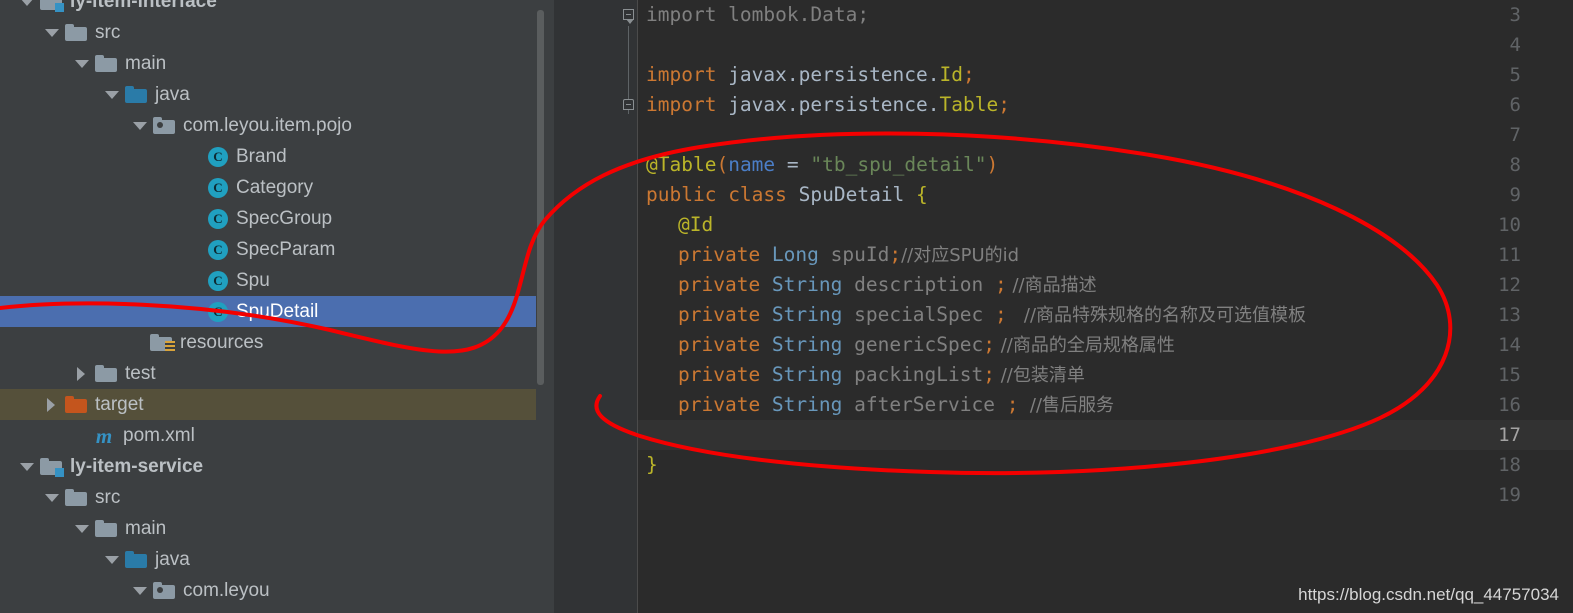  Describe the element at coordinates (787, 195) in the screenshot. I see `code-line-9: public class SpuDetail {` at that location.